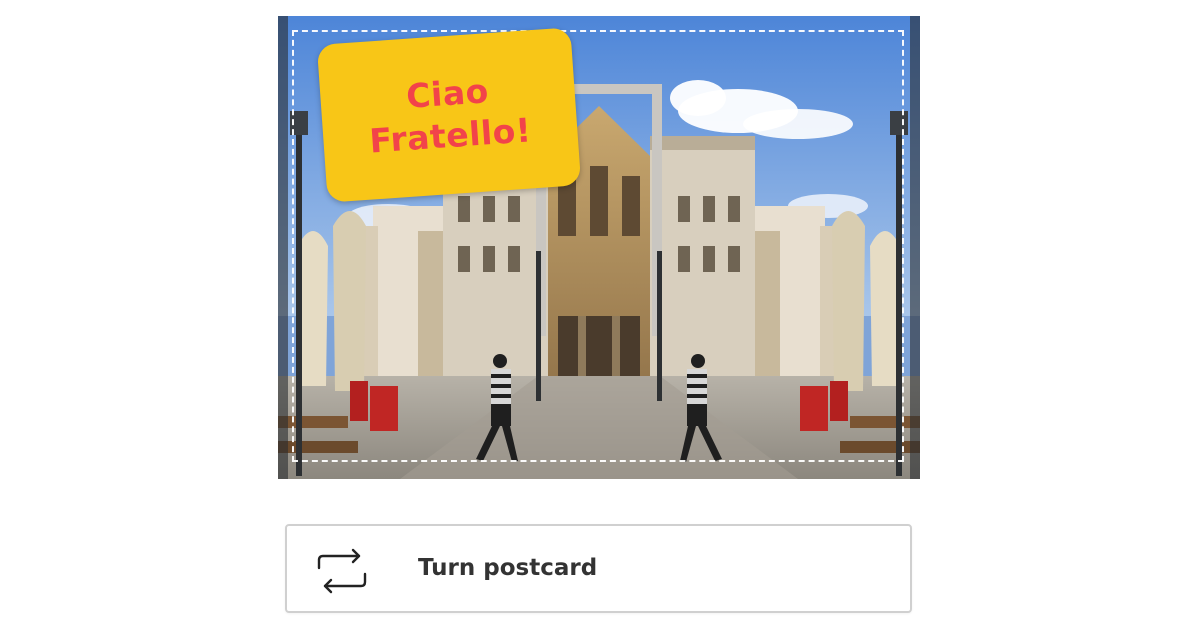 Image resolution: width=1200 pixels, height=630 pixels. Describe the element at coordinates (342, 571) in the screenshot. I see `swap-arrows-icon` at that location.